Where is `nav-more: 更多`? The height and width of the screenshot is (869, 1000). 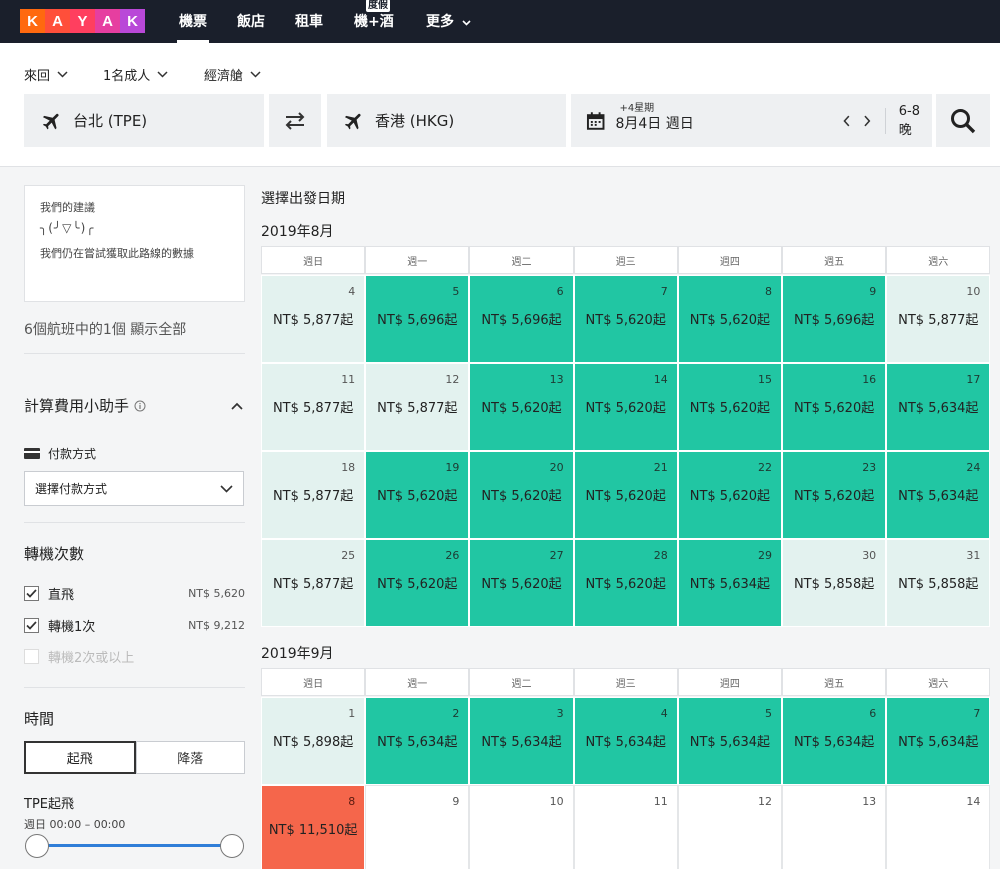 nav-more: 更多 is located at coordinates (448, 22).